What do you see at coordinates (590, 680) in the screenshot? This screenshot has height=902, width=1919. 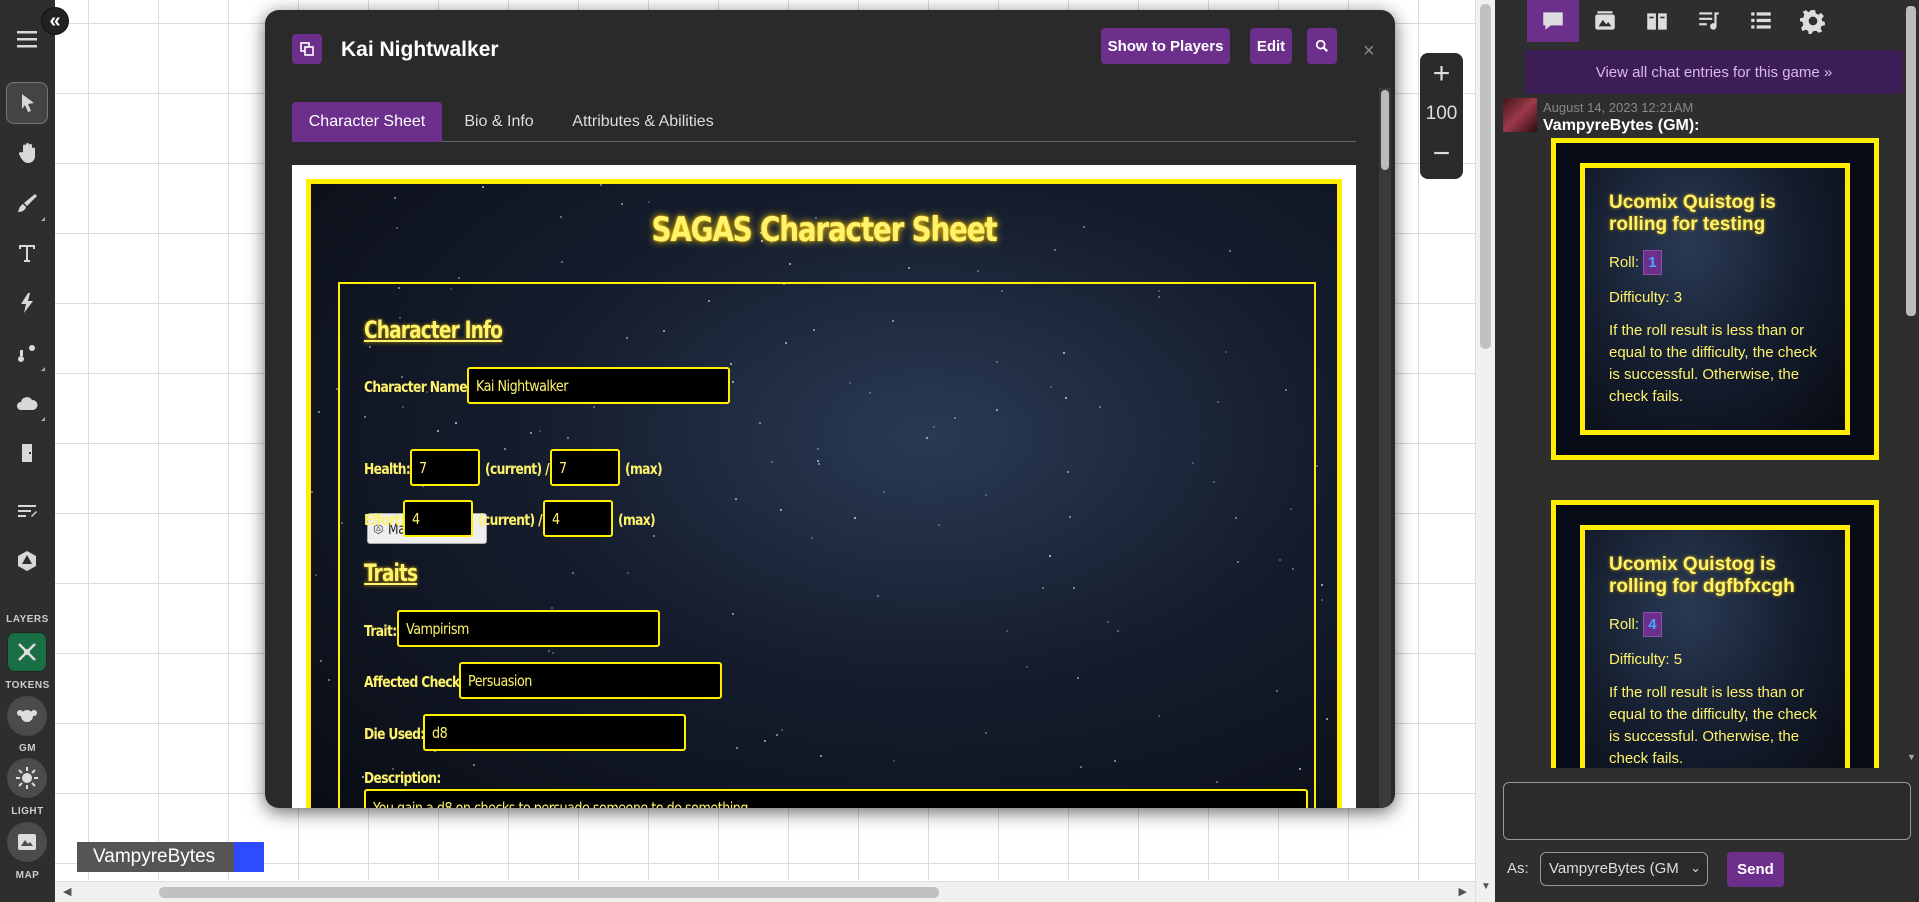 I see `affected-check-field: Persuasion` at bounding box center [590, 680].